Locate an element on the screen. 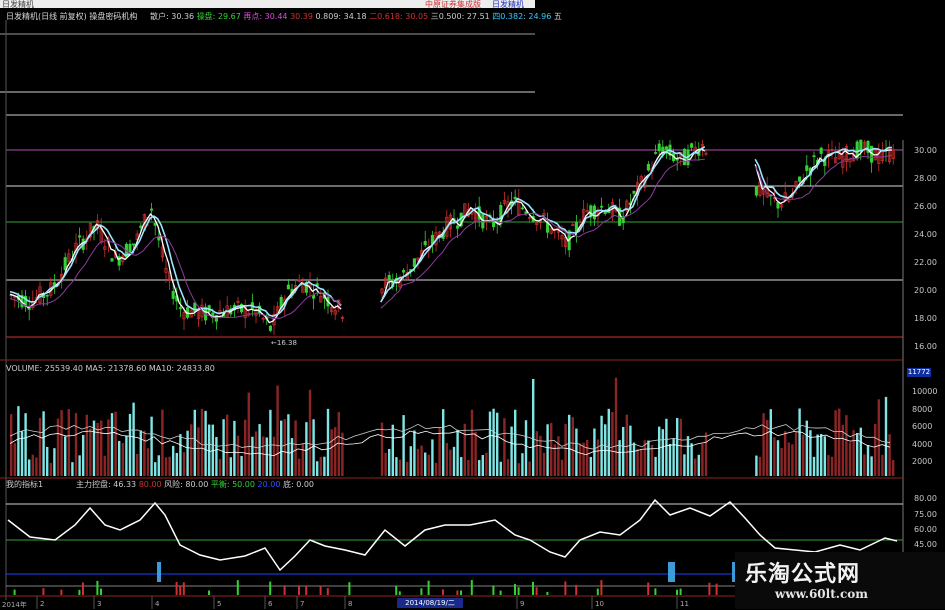 Image resolution: width=945 pixels, height=610 pixels. indicator-value-7: 四0.382: 24.96 is located at coordinates (523, 16).